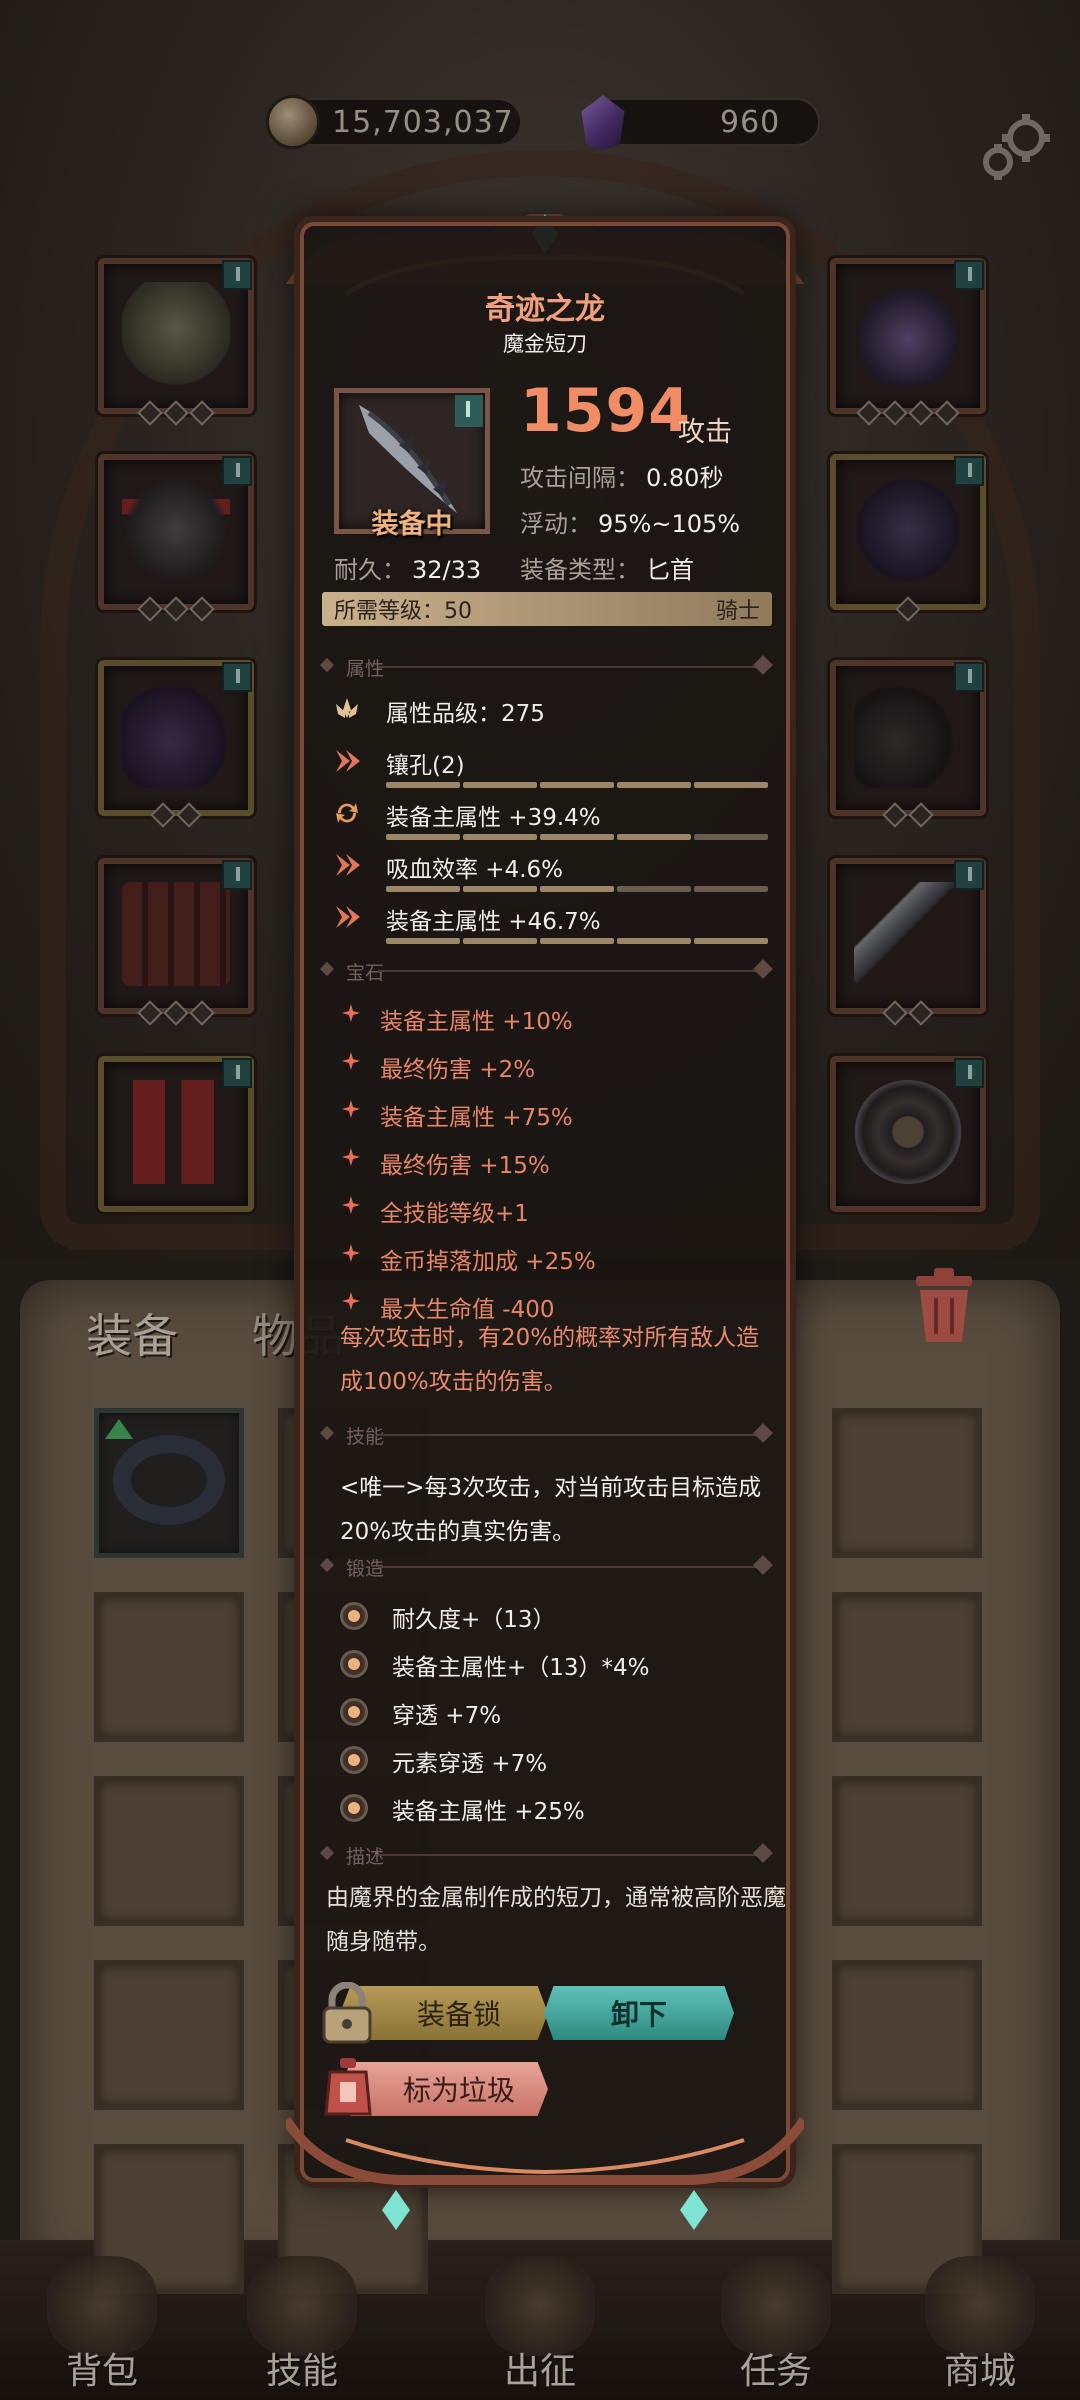 The width and height of the screenshot is (1080, 2400). Describe the element at coordinates (447, 570) in the screenshot. I see `durability-value: 32/33` at that location.